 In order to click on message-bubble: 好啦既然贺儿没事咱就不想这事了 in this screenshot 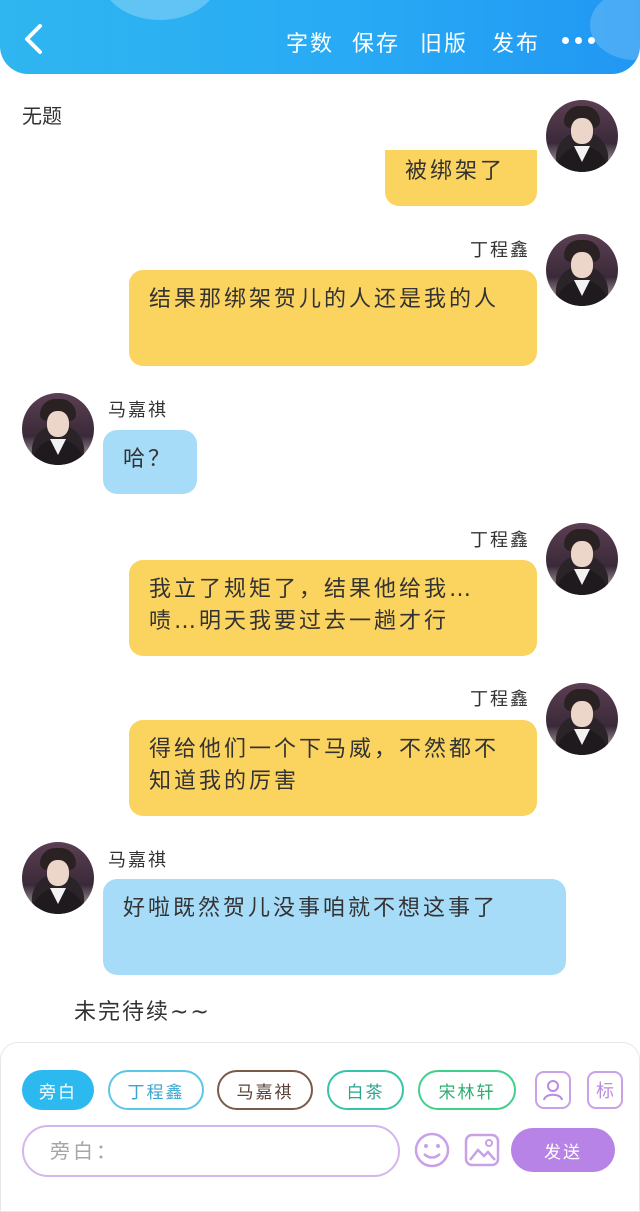, I will do `click(334, 927)`.